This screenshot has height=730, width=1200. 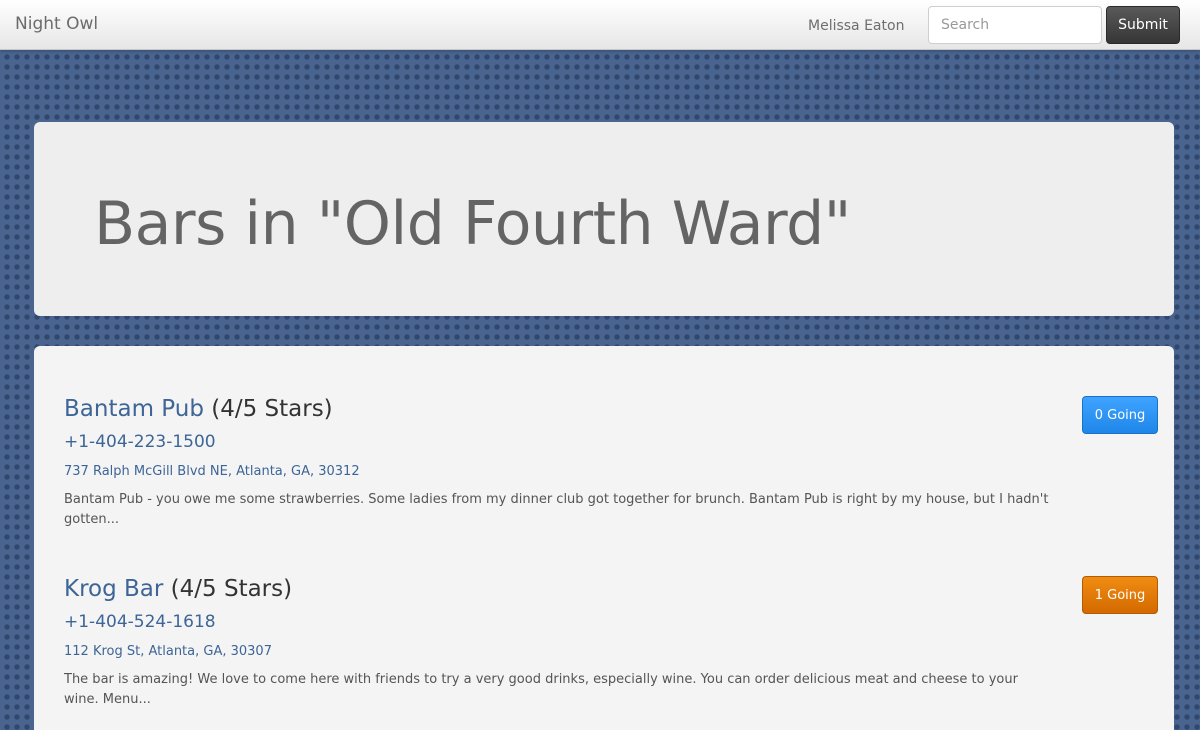 I want to click on bar-name-link: Bantam Pub, so click(x=134, y=409).